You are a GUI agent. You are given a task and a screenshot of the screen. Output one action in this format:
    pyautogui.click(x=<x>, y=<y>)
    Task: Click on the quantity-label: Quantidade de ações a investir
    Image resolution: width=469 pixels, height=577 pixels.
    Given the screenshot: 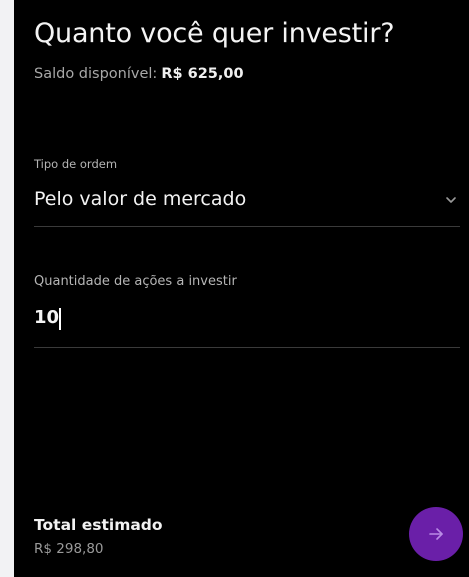 What is the action you would take?
    pyautogui.click(x=135, y=281)
    